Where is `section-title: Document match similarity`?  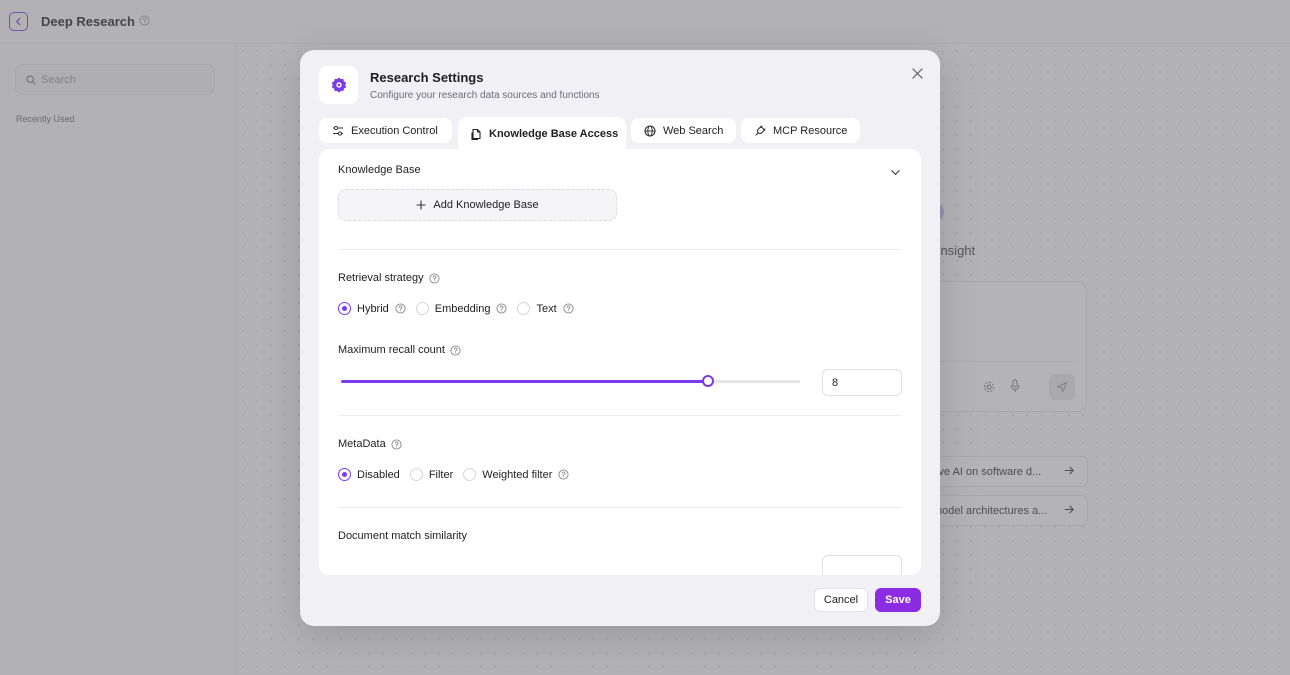
section-title: Document match similarity is located at coordinates (402, 536).